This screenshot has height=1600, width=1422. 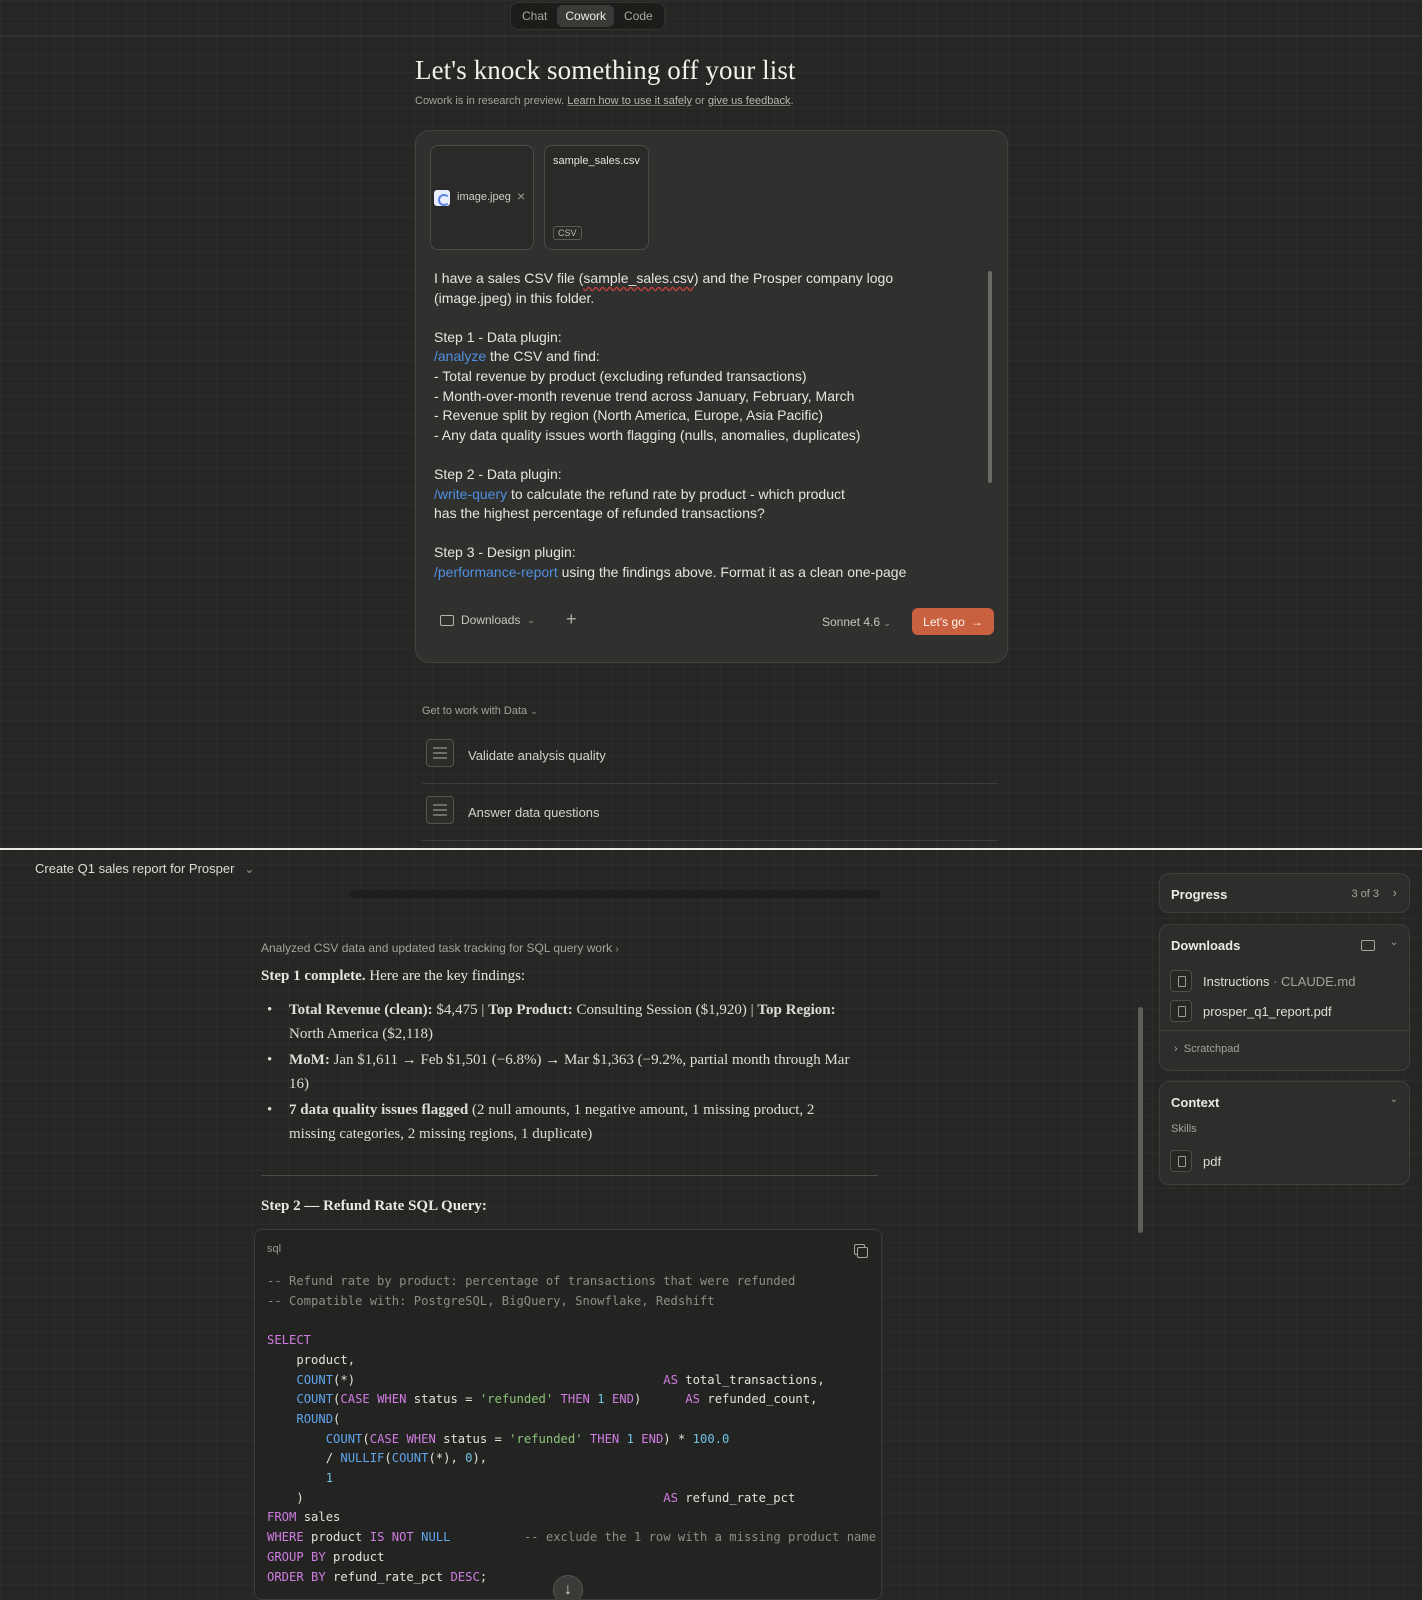 What do you see at coordinates (710, 755) in the screenshot?
I see `suggestion-item: Validate analysis quality` at bounding box center [710, 755].